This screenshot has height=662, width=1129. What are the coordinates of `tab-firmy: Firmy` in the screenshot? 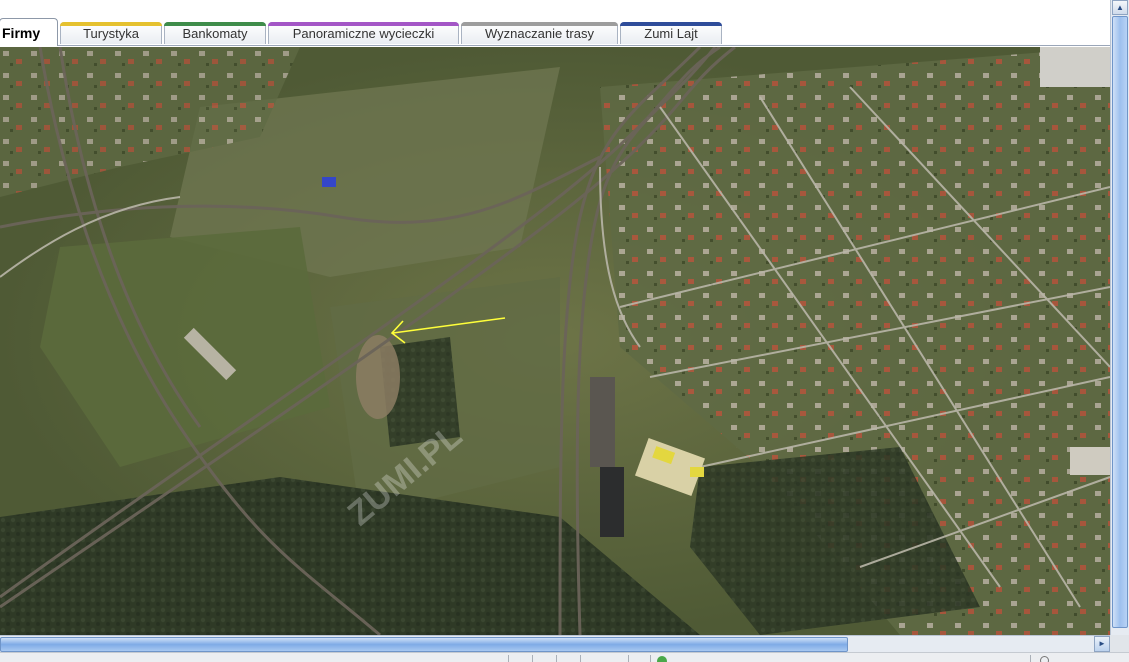 It's located at (29, 32).